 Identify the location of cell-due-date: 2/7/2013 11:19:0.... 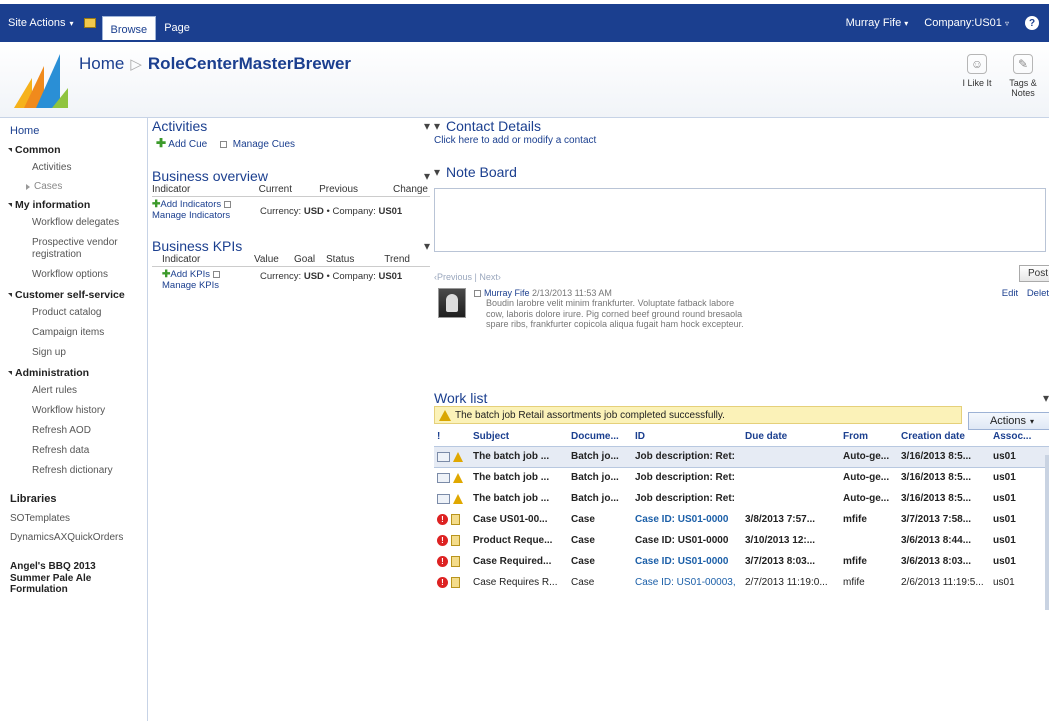
(786, 582).